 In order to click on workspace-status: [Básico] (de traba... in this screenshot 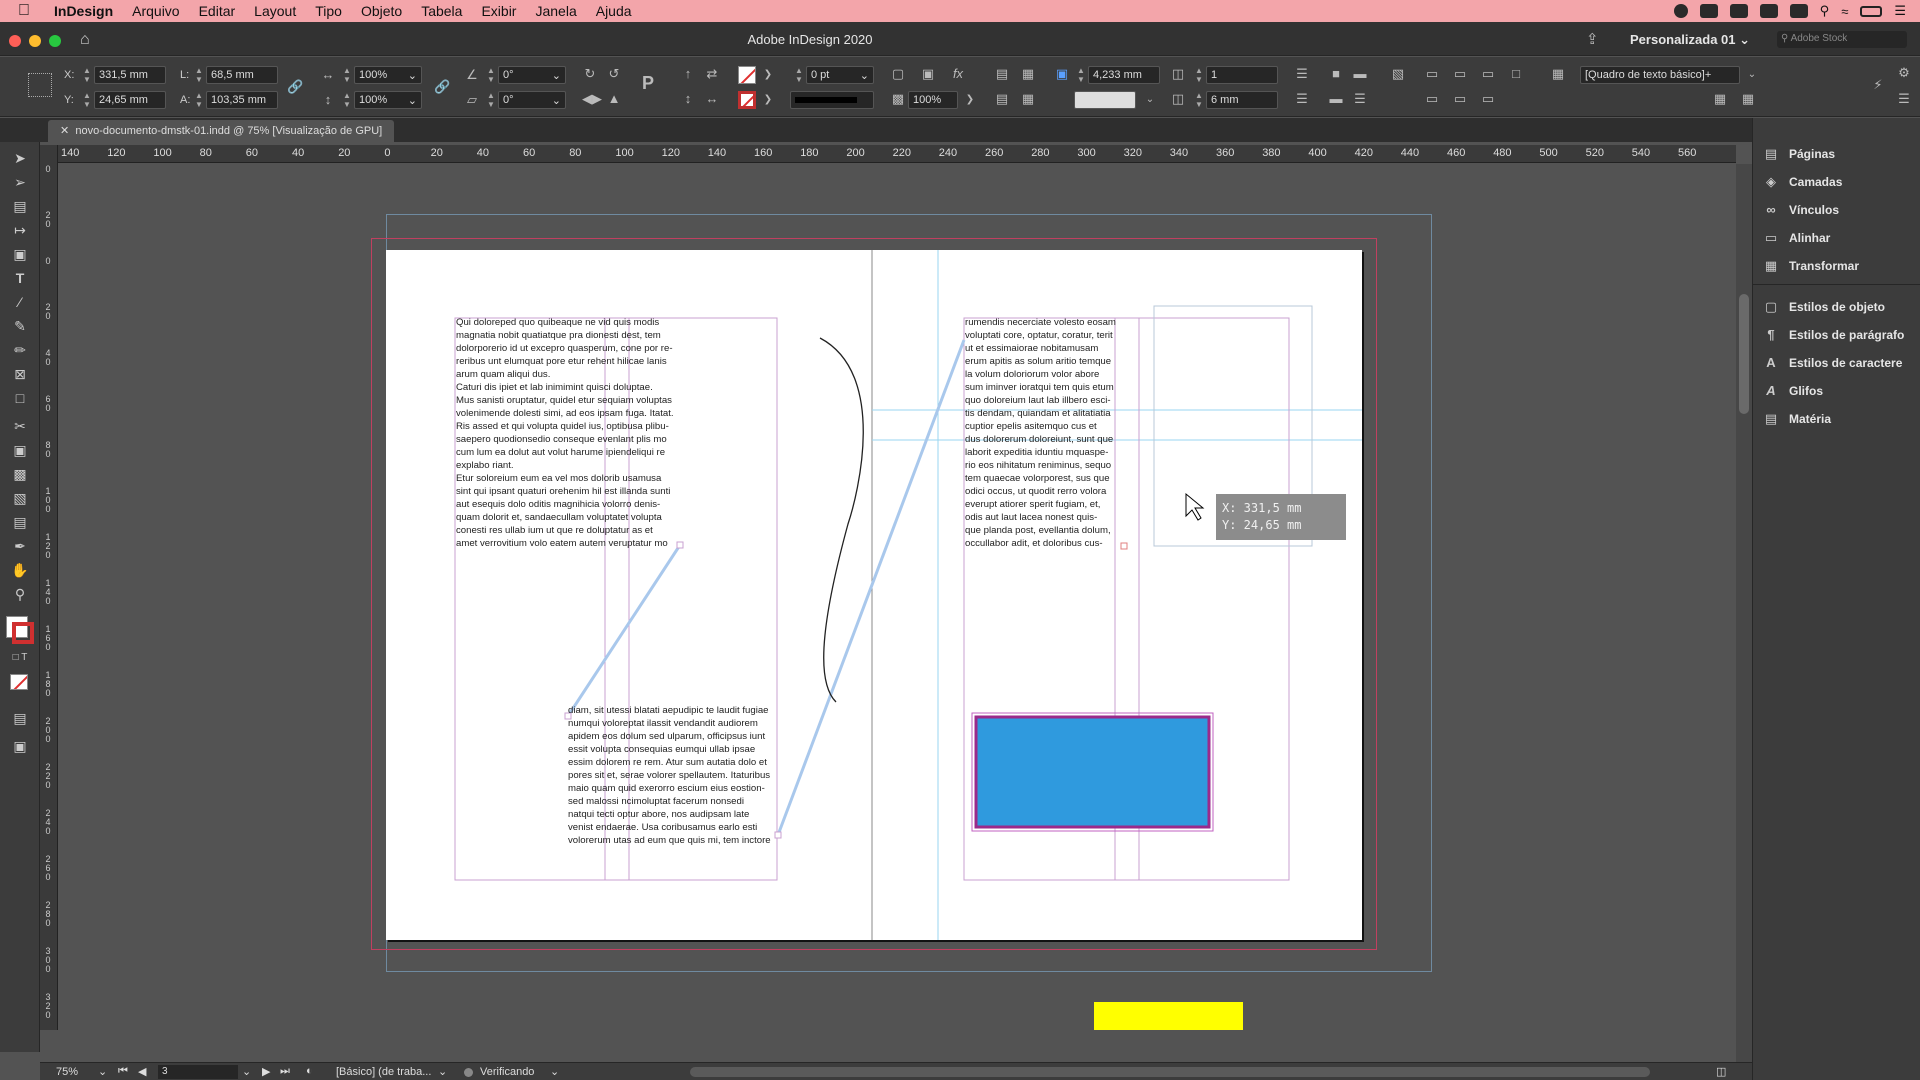, I will do `click(383, 1072)`.